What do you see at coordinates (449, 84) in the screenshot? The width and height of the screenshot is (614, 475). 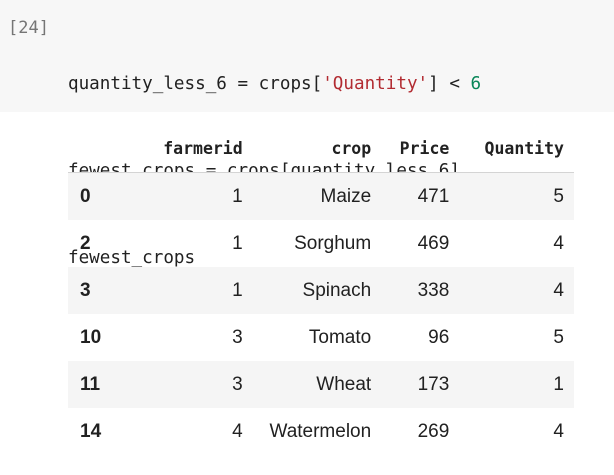 I see `code-token: ] <` at bounding box center [449, 84].